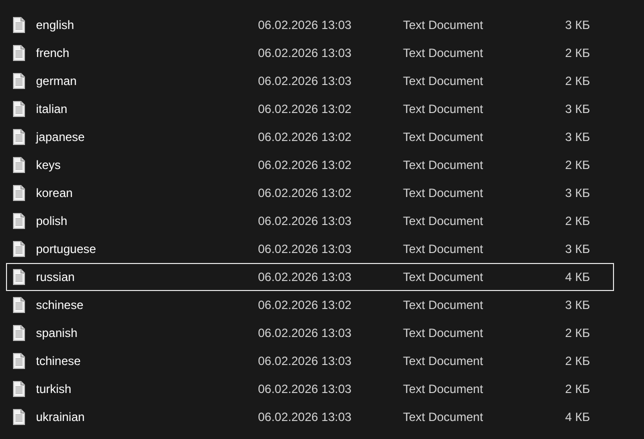 The height and width of the screenshot is (439, 644). I want to click on file-row: tchinese 06.02.2026 13:03 Text Document 2 КБ, so click(310, 361).